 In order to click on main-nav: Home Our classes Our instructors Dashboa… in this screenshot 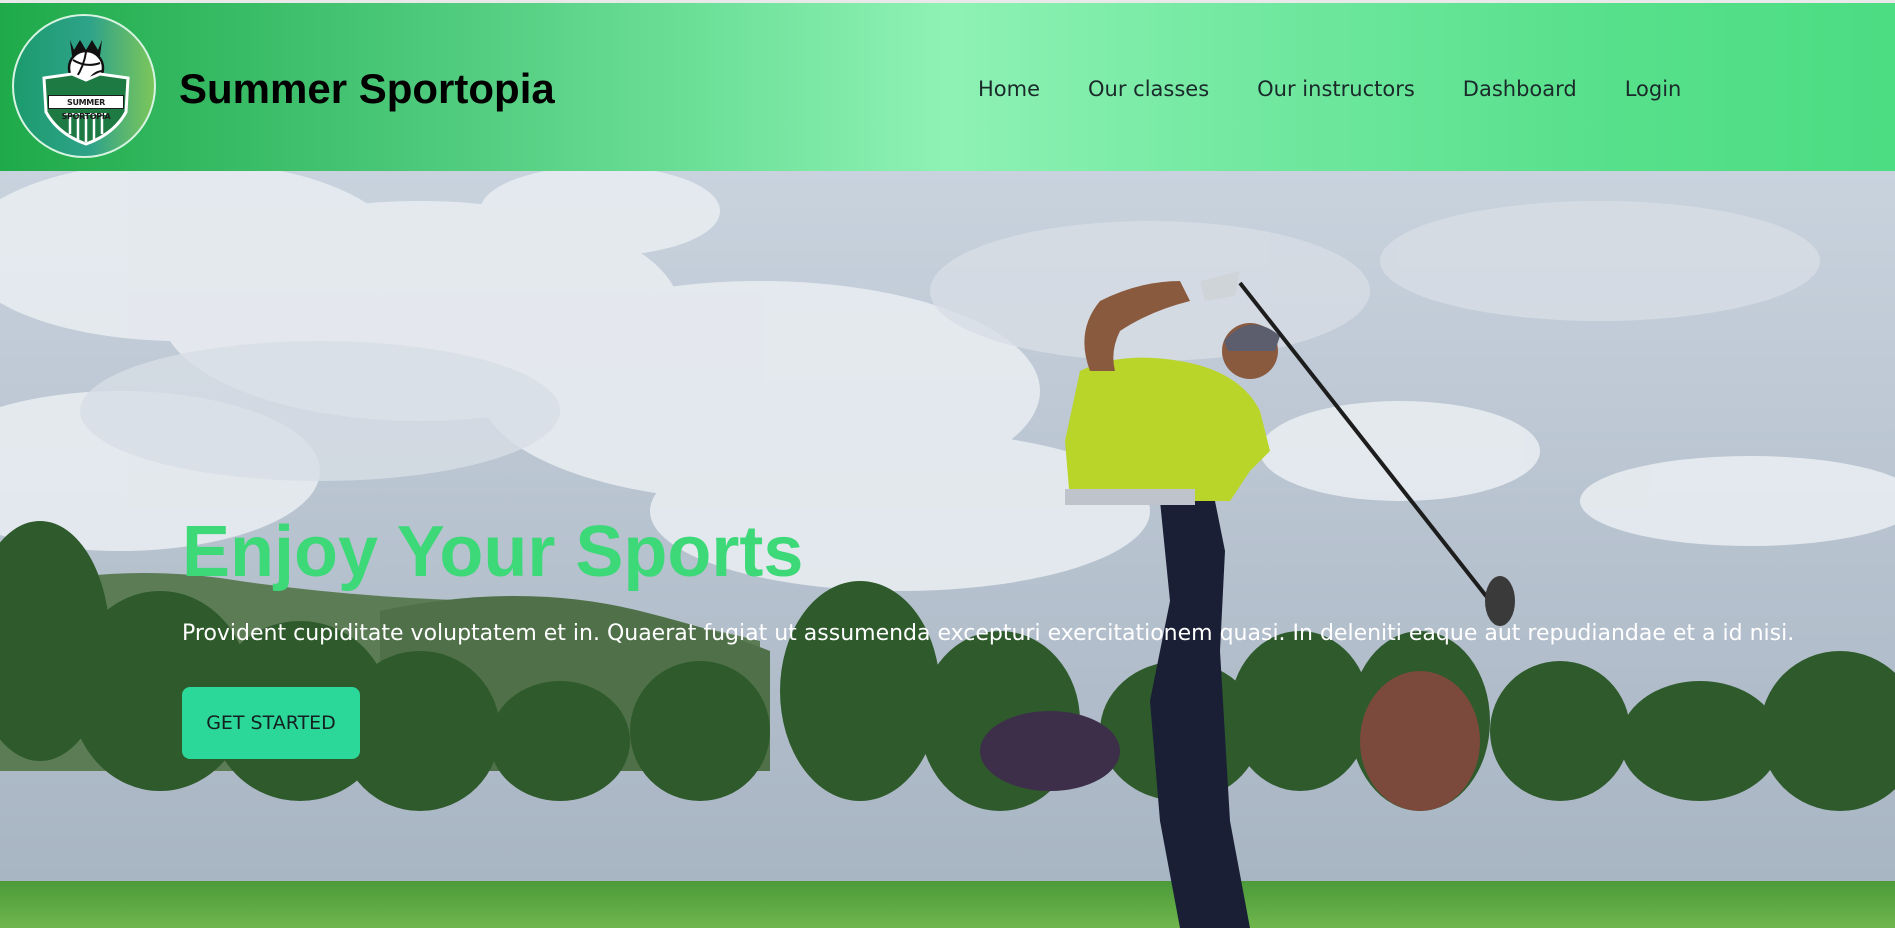, I will do `click(1329, 89)`.